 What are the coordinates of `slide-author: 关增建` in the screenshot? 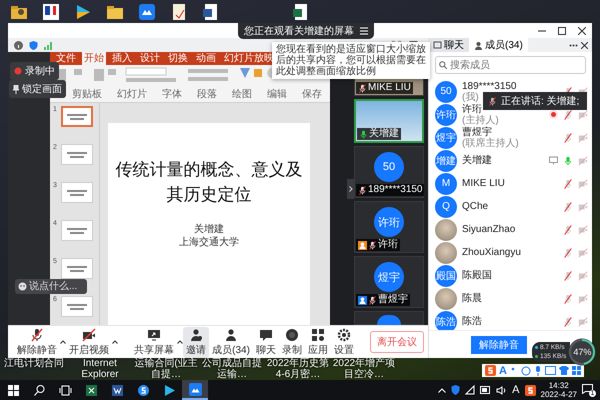 It's located at (209, 229).